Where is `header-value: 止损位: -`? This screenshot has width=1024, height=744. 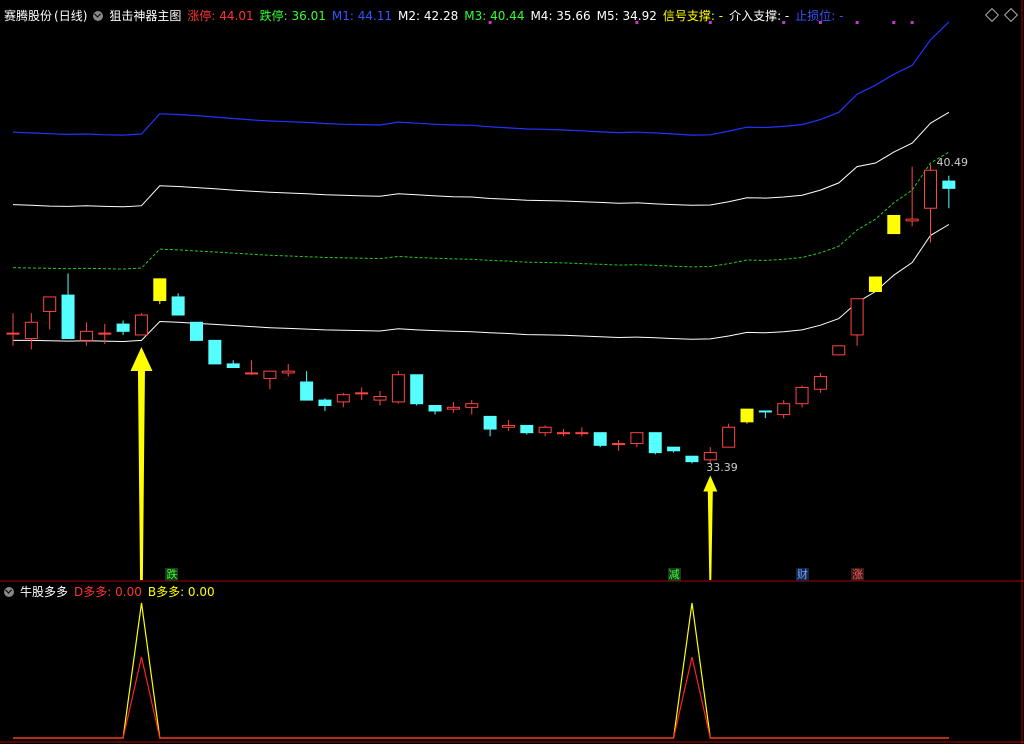 header-value: 止损位: - is located at coordinates (819, 16).